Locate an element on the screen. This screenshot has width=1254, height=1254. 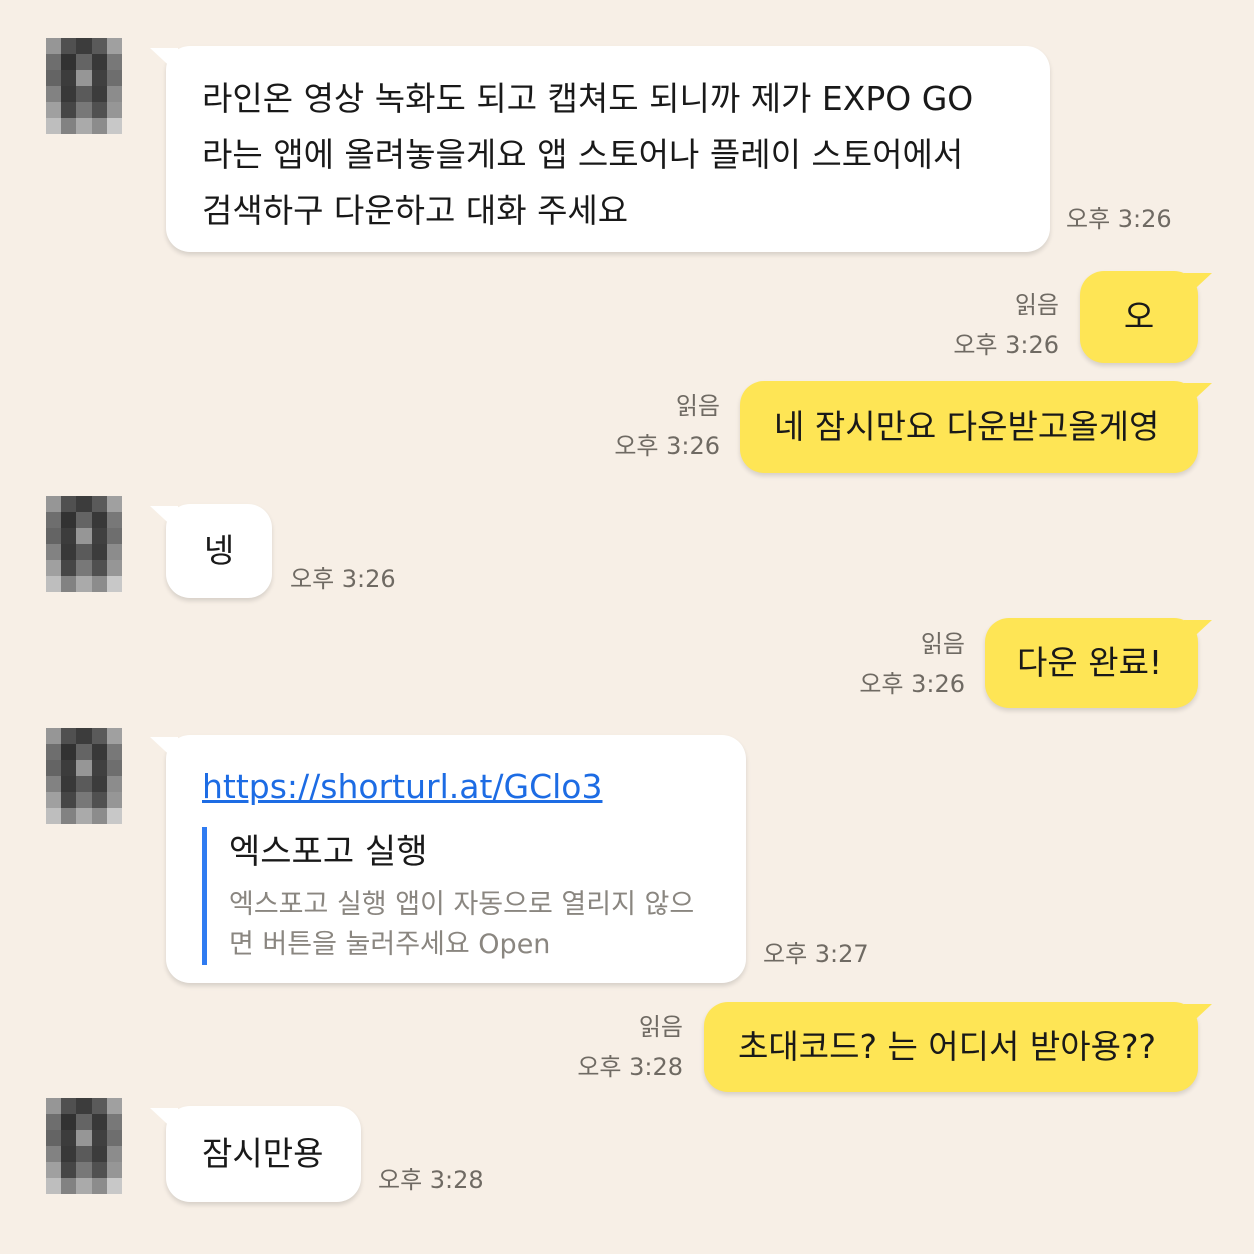
message-bubble-incoming: 잠시만용 is located at coordinates (255, 1154).